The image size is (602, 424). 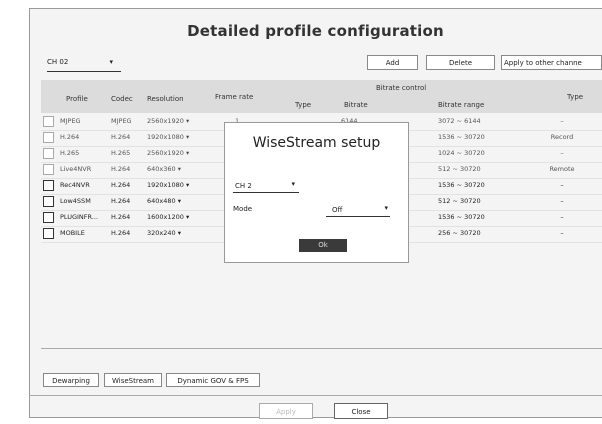 What do you see at coordinates (461, 153) in the screenshot?
I see `bitrate-range: 1024 ~ 30720` at bounding box center [461, 153].